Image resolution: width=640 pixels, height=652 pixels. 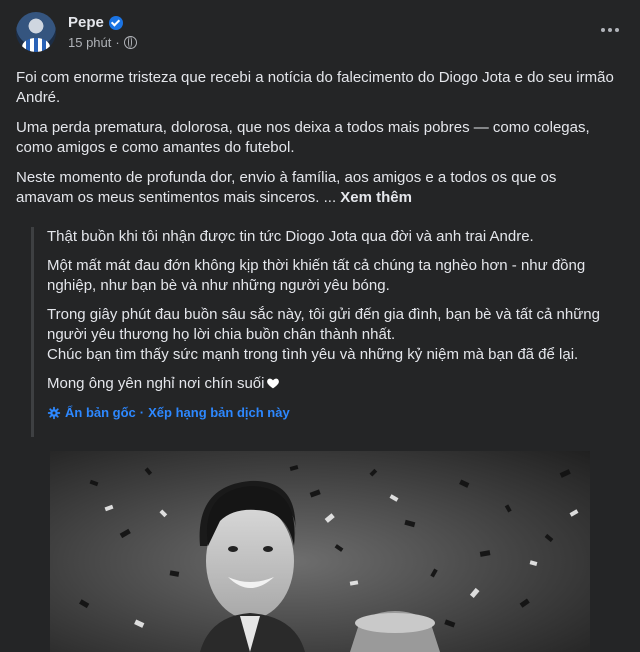 What do you see at coordinates (89, 42) in the screenshot?
I see `post-timestamp: 15 phút` at bounding box center [89, 42].